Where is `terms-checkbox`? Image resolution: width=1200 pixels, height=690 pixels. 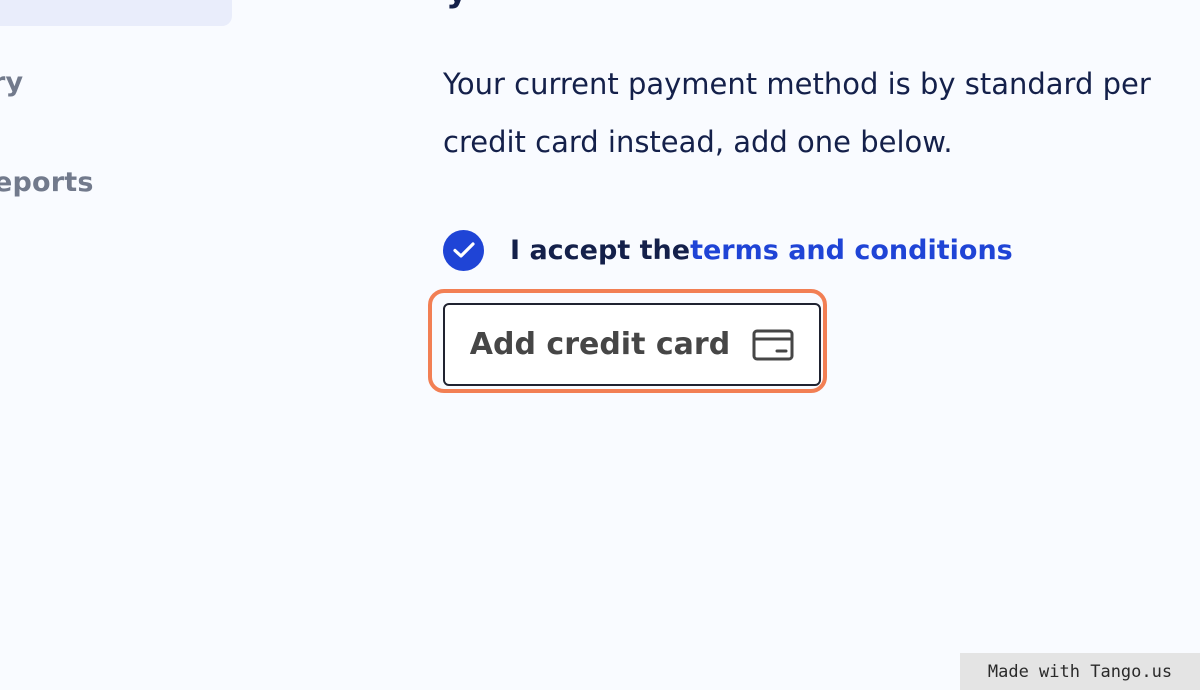 terms-checkbox is located at coordinates (463, 250).